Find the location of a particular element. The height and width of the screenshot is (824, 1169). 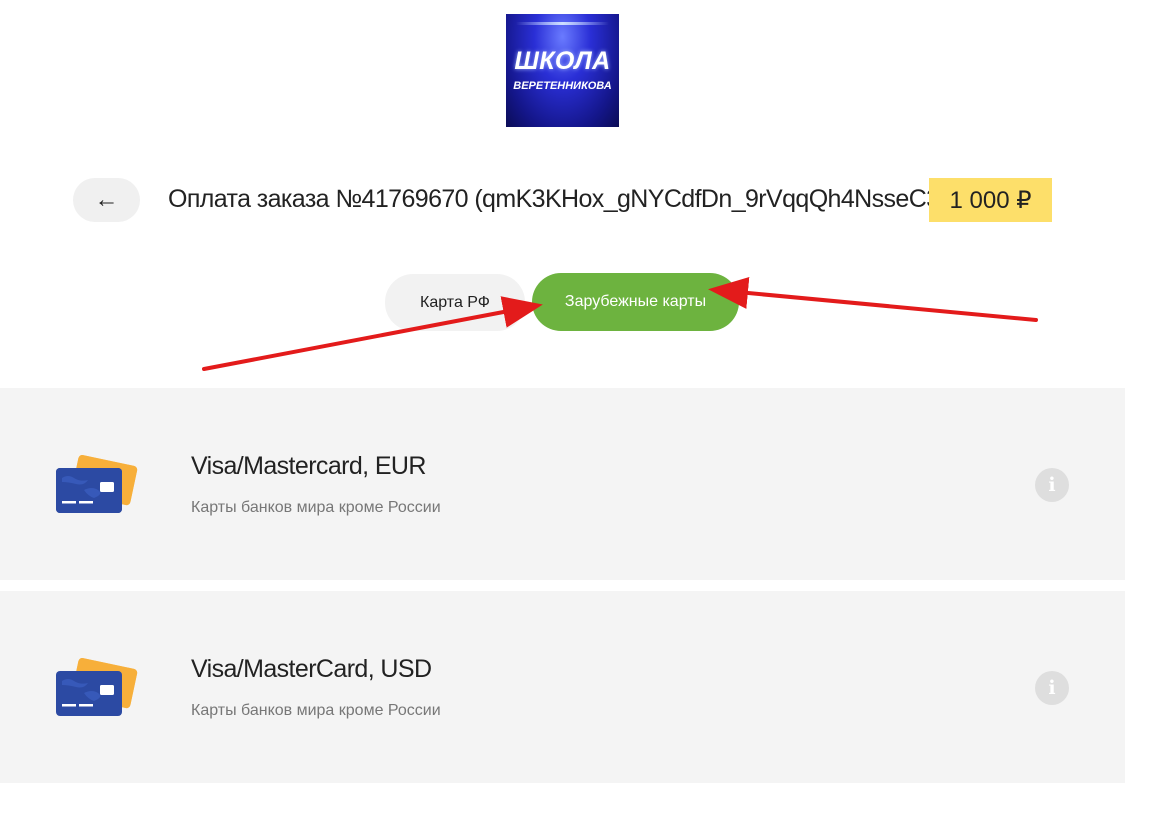

school-logo: ШКОЛА ВЕРЕТЕННИКОВА is located at coordinates (562, 70).